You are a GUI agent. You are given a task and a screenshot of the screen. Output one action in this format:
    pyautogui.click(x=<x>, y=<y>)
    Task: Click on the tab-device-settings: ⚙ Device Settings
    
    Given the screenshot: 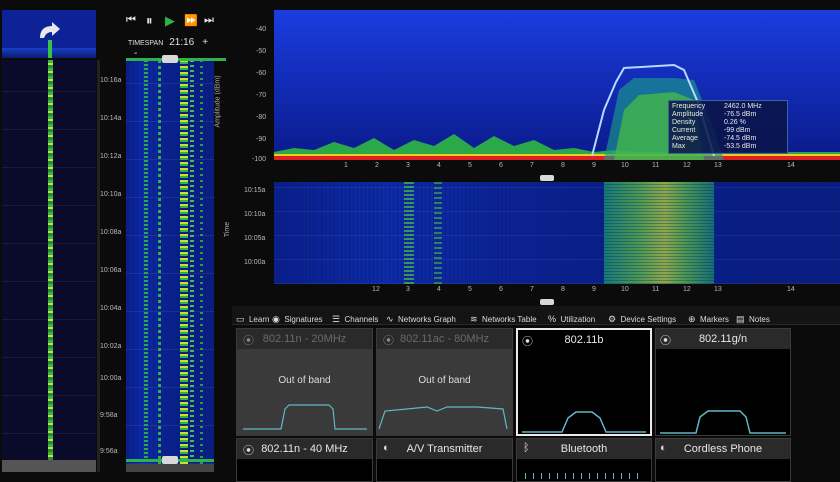 What is the action you would take?
    pyautogui.click(x=642, y=316)
    